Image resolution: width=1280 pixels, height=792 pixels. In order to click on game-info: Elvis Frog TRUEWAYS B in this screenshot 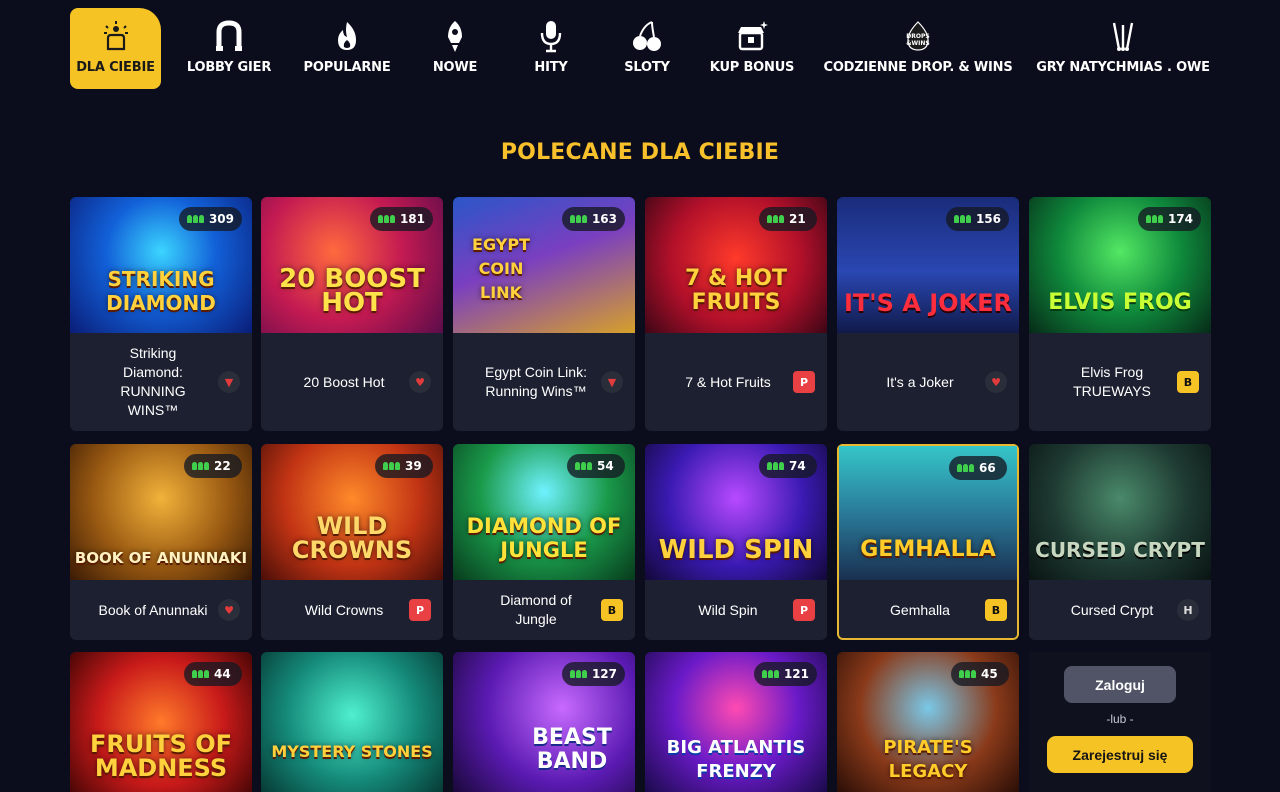, I will do `click(1120, 382)`.